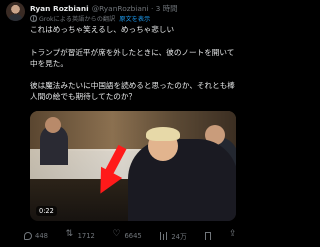  I want to click on globe-icon, so click(33, 18).